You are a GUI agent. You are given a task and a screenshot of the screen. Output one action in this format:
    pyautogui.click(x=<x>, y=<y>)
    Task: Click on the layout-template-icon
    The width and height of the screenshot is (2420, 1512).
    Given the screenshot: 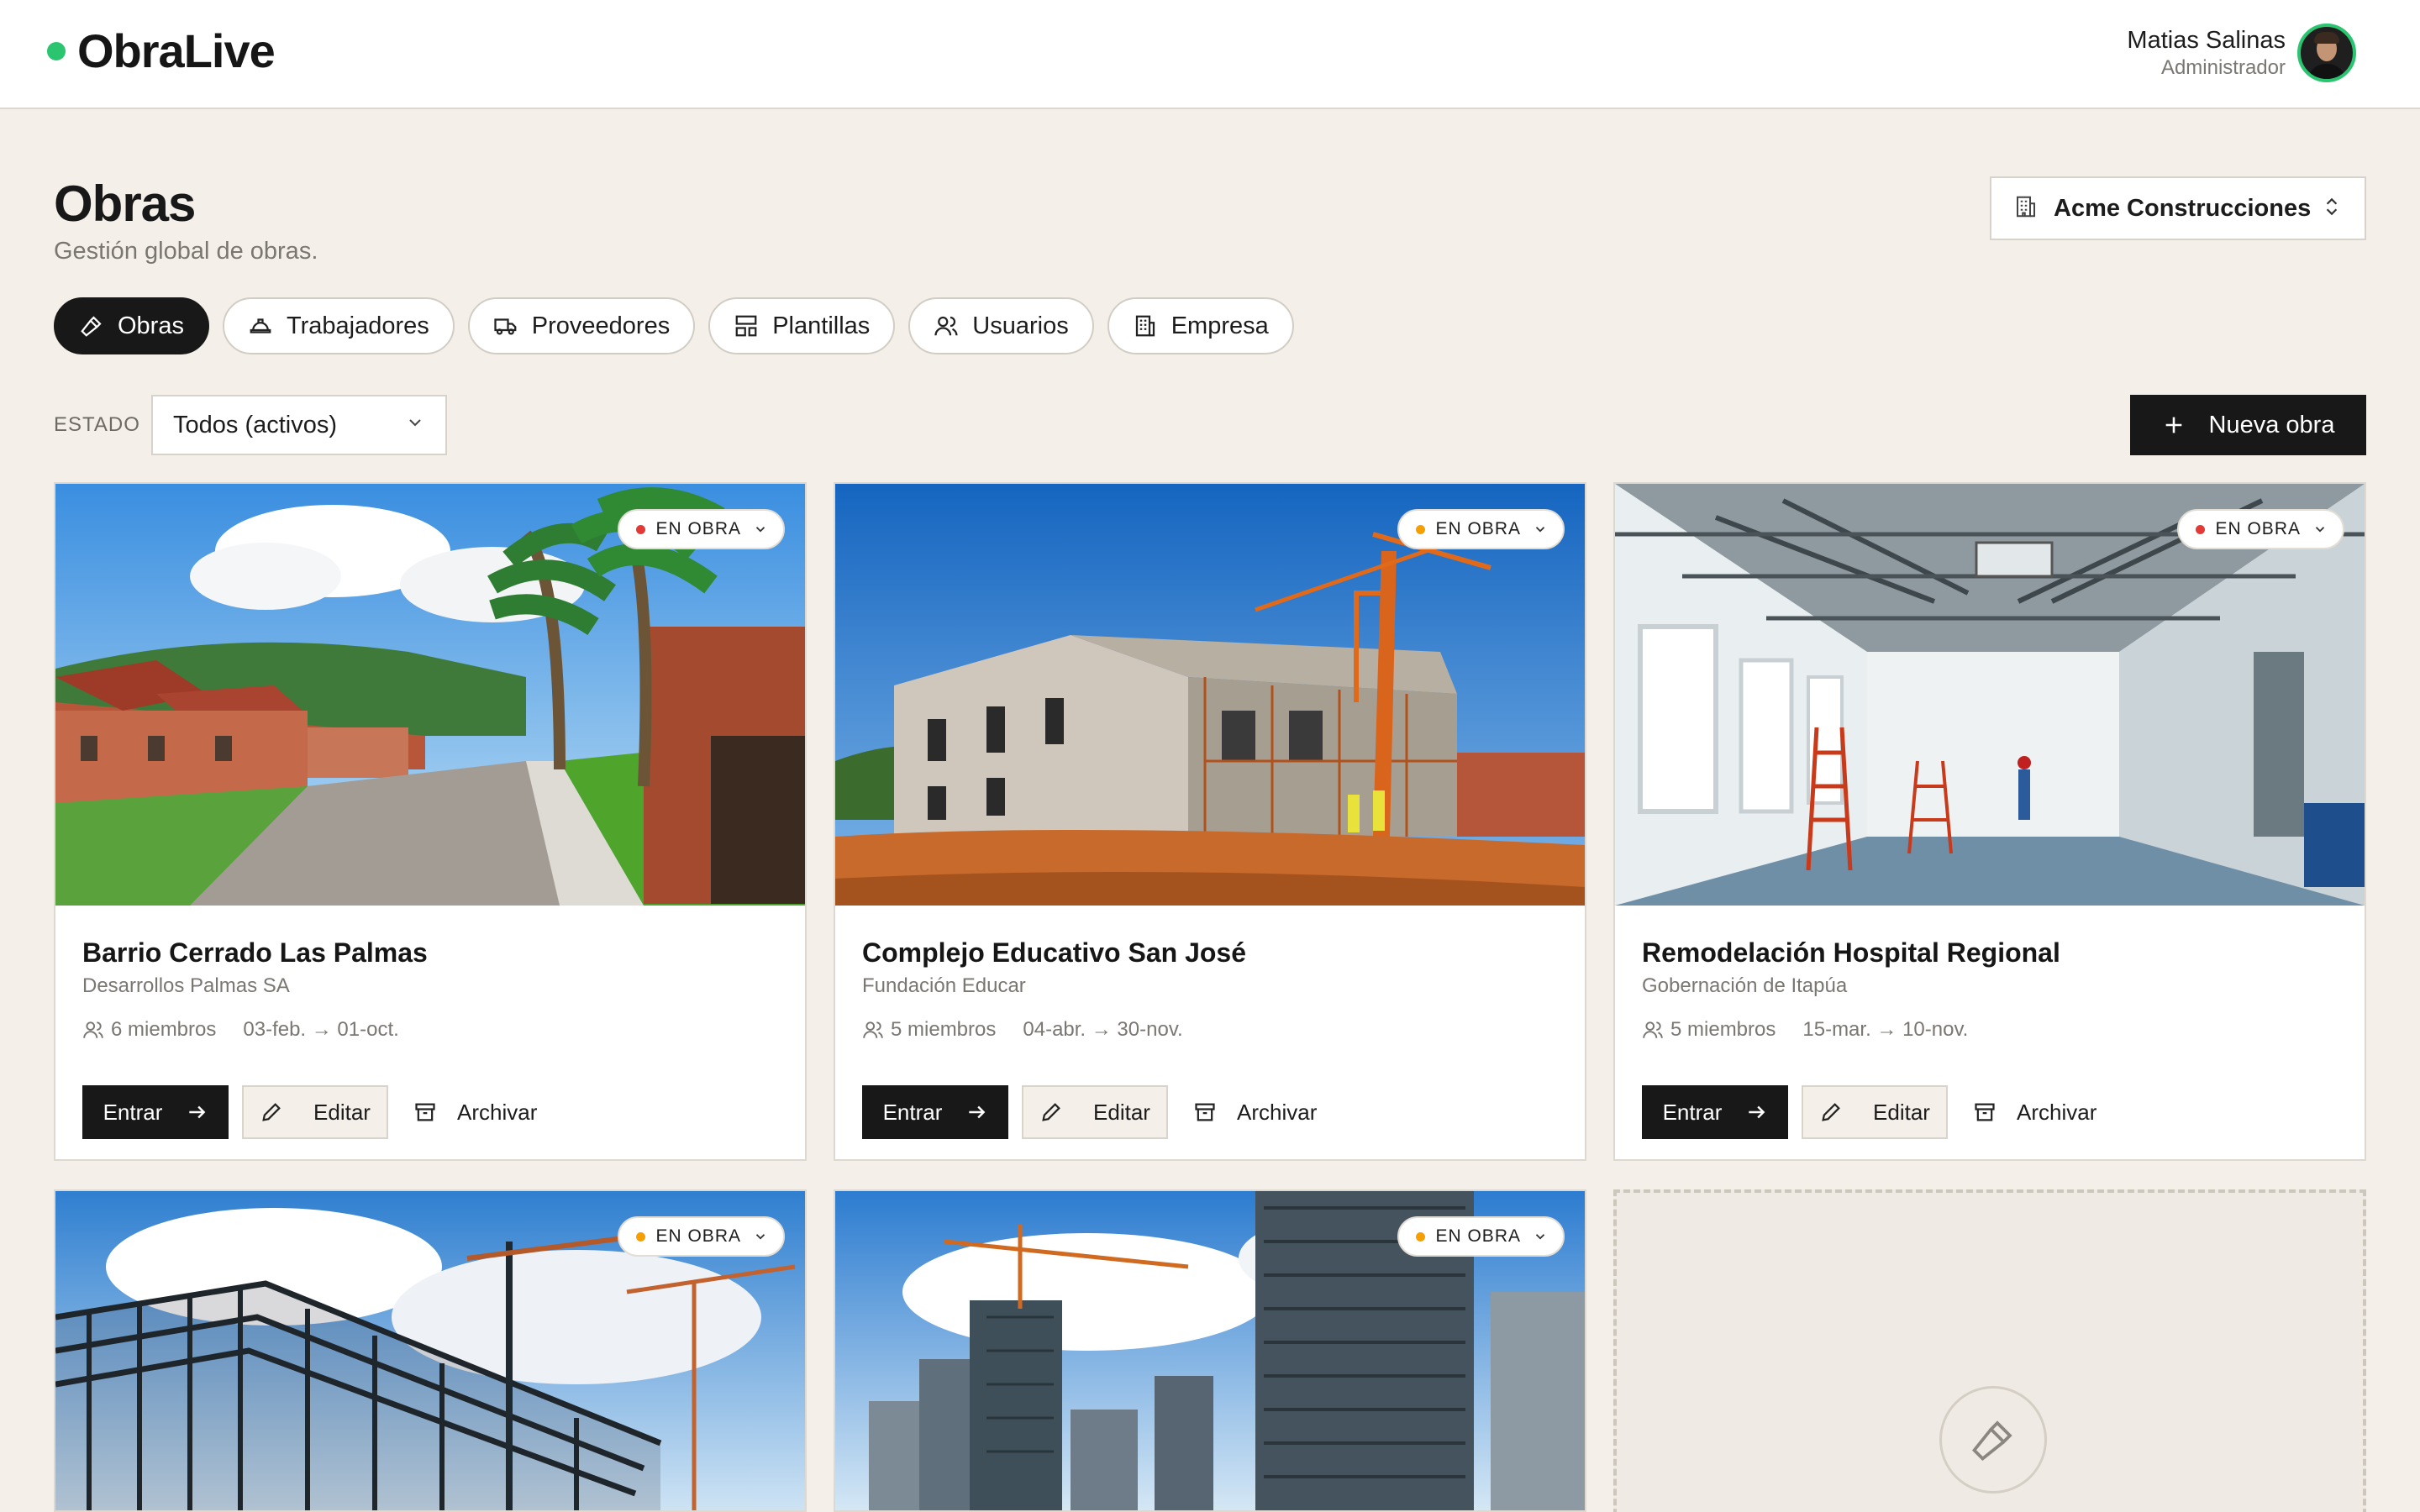 What is the action you would take?
    pyautogui.click(x=747, y=326)
    